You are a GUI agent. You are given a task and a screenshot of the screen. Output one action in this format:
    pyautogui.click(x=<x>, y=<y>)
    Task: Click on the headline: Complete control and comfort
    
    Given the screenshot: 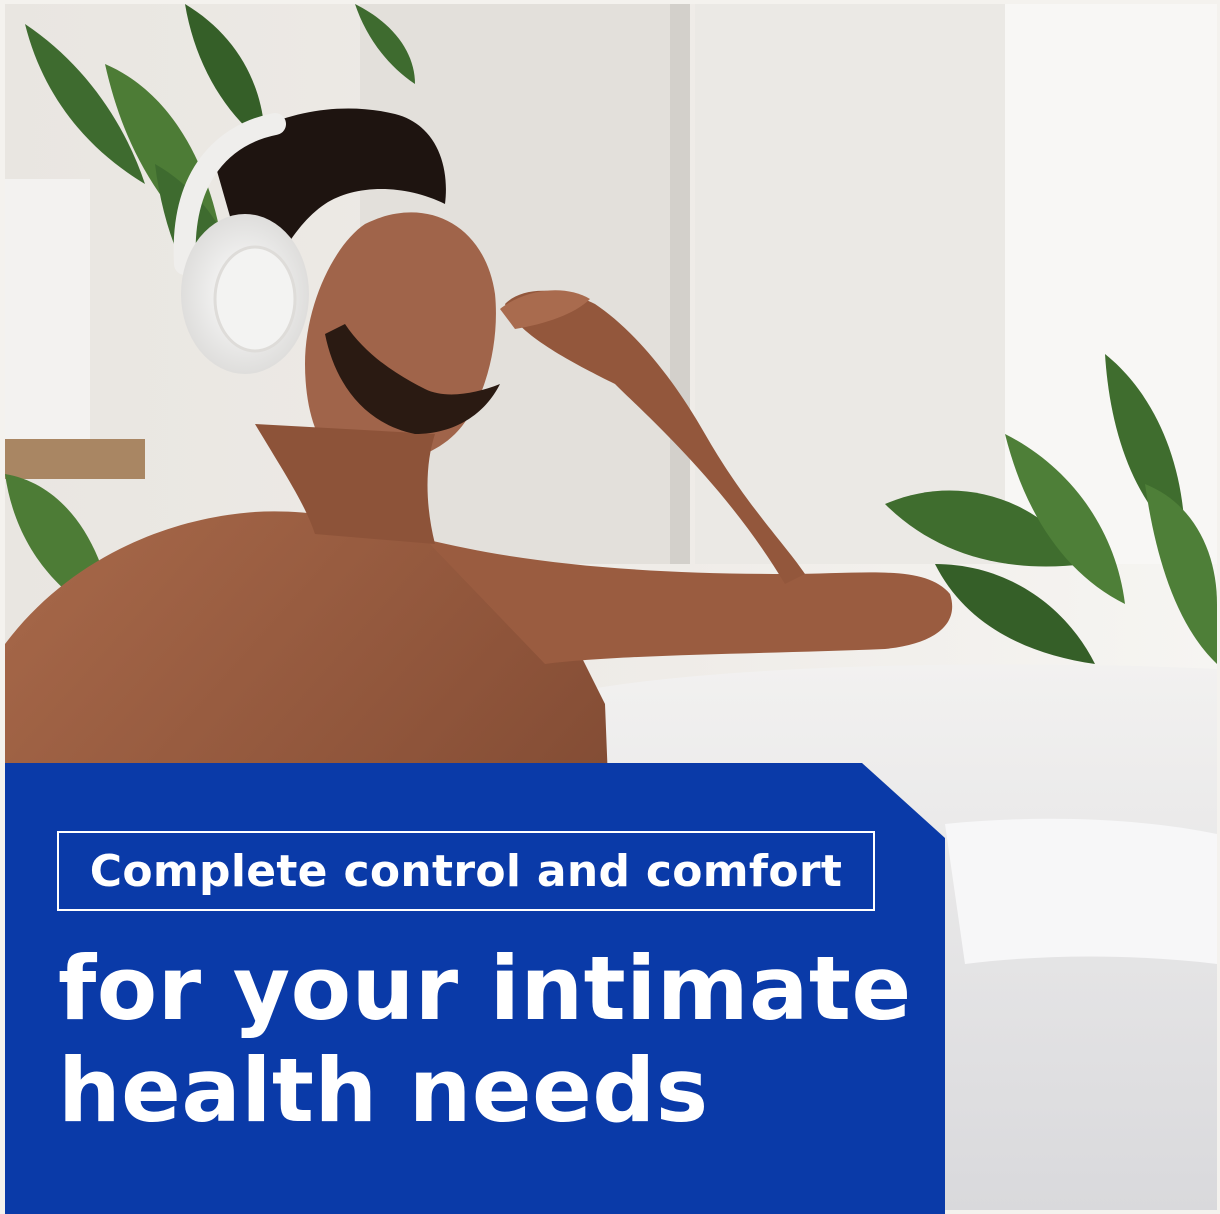 What is the action you would take?
    pyautogui.click(x=466, y=871)
    